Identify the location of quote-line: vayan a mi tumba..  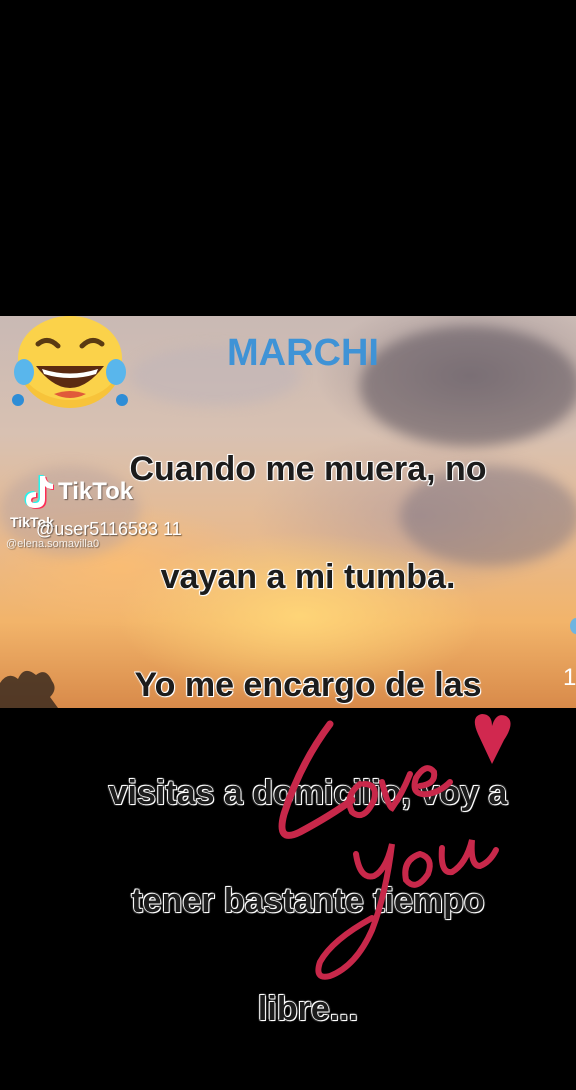
(308, 576).